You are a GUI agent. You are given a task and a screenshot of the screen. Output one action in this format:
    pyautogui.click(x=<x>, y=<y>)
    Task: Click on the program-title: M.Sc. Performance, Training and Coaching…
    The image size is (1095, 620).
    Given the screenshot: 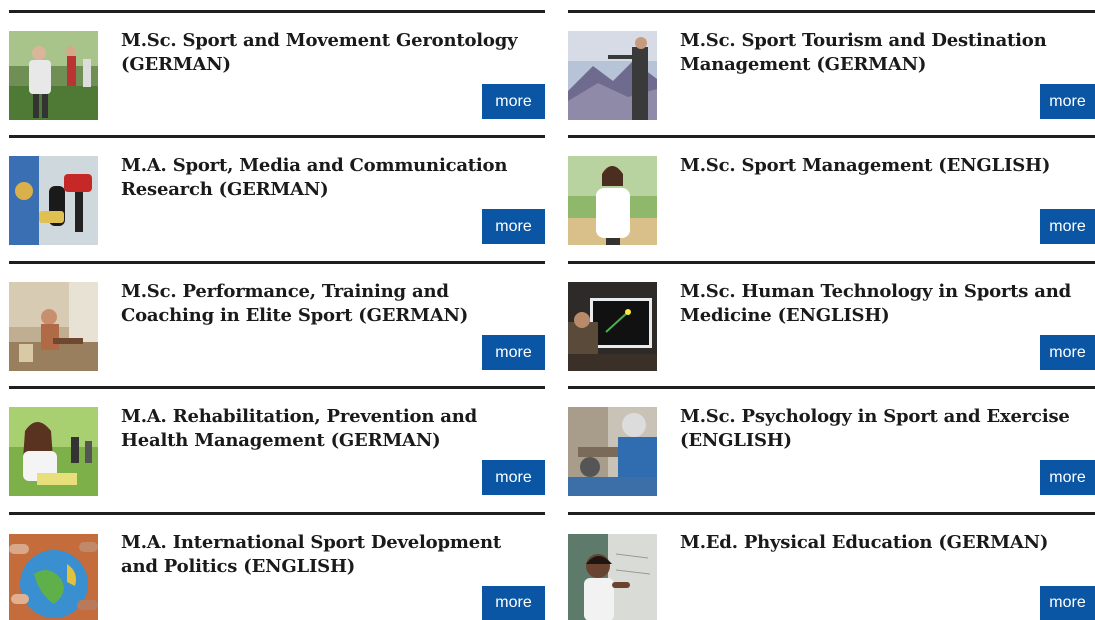 What is the action you would take?
    pyautogui.click(x=331, y=304)
    